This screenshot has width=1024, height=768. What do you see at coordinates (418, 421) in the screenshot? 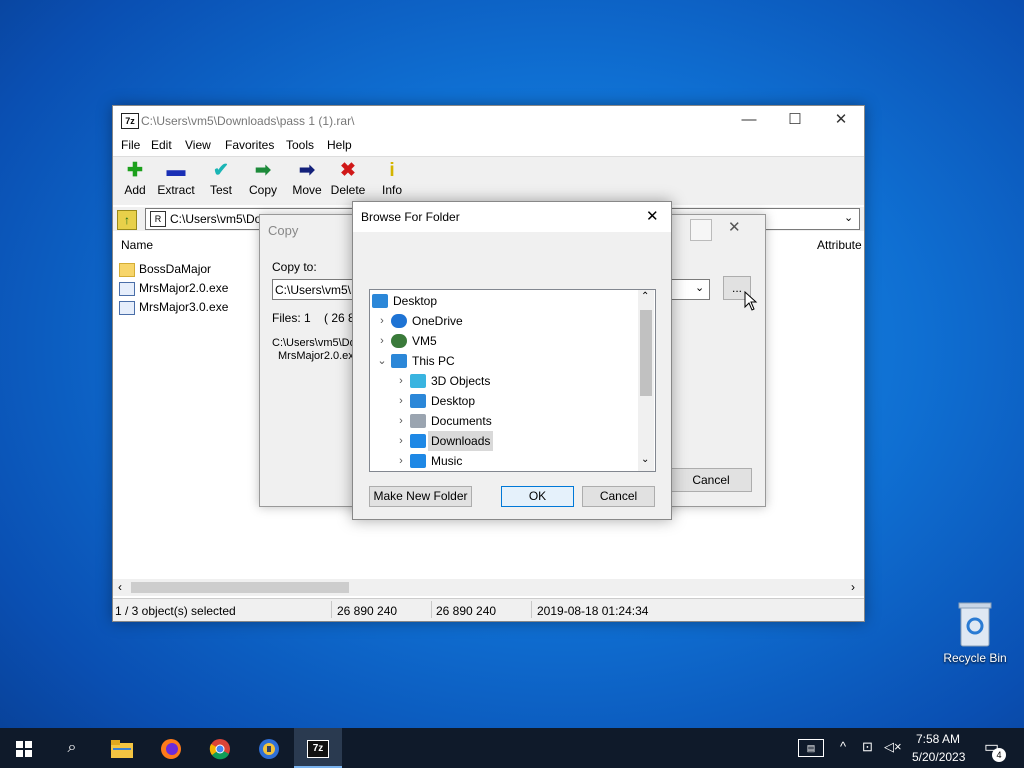
I see `document-icon` at bounding box center [418, 421].